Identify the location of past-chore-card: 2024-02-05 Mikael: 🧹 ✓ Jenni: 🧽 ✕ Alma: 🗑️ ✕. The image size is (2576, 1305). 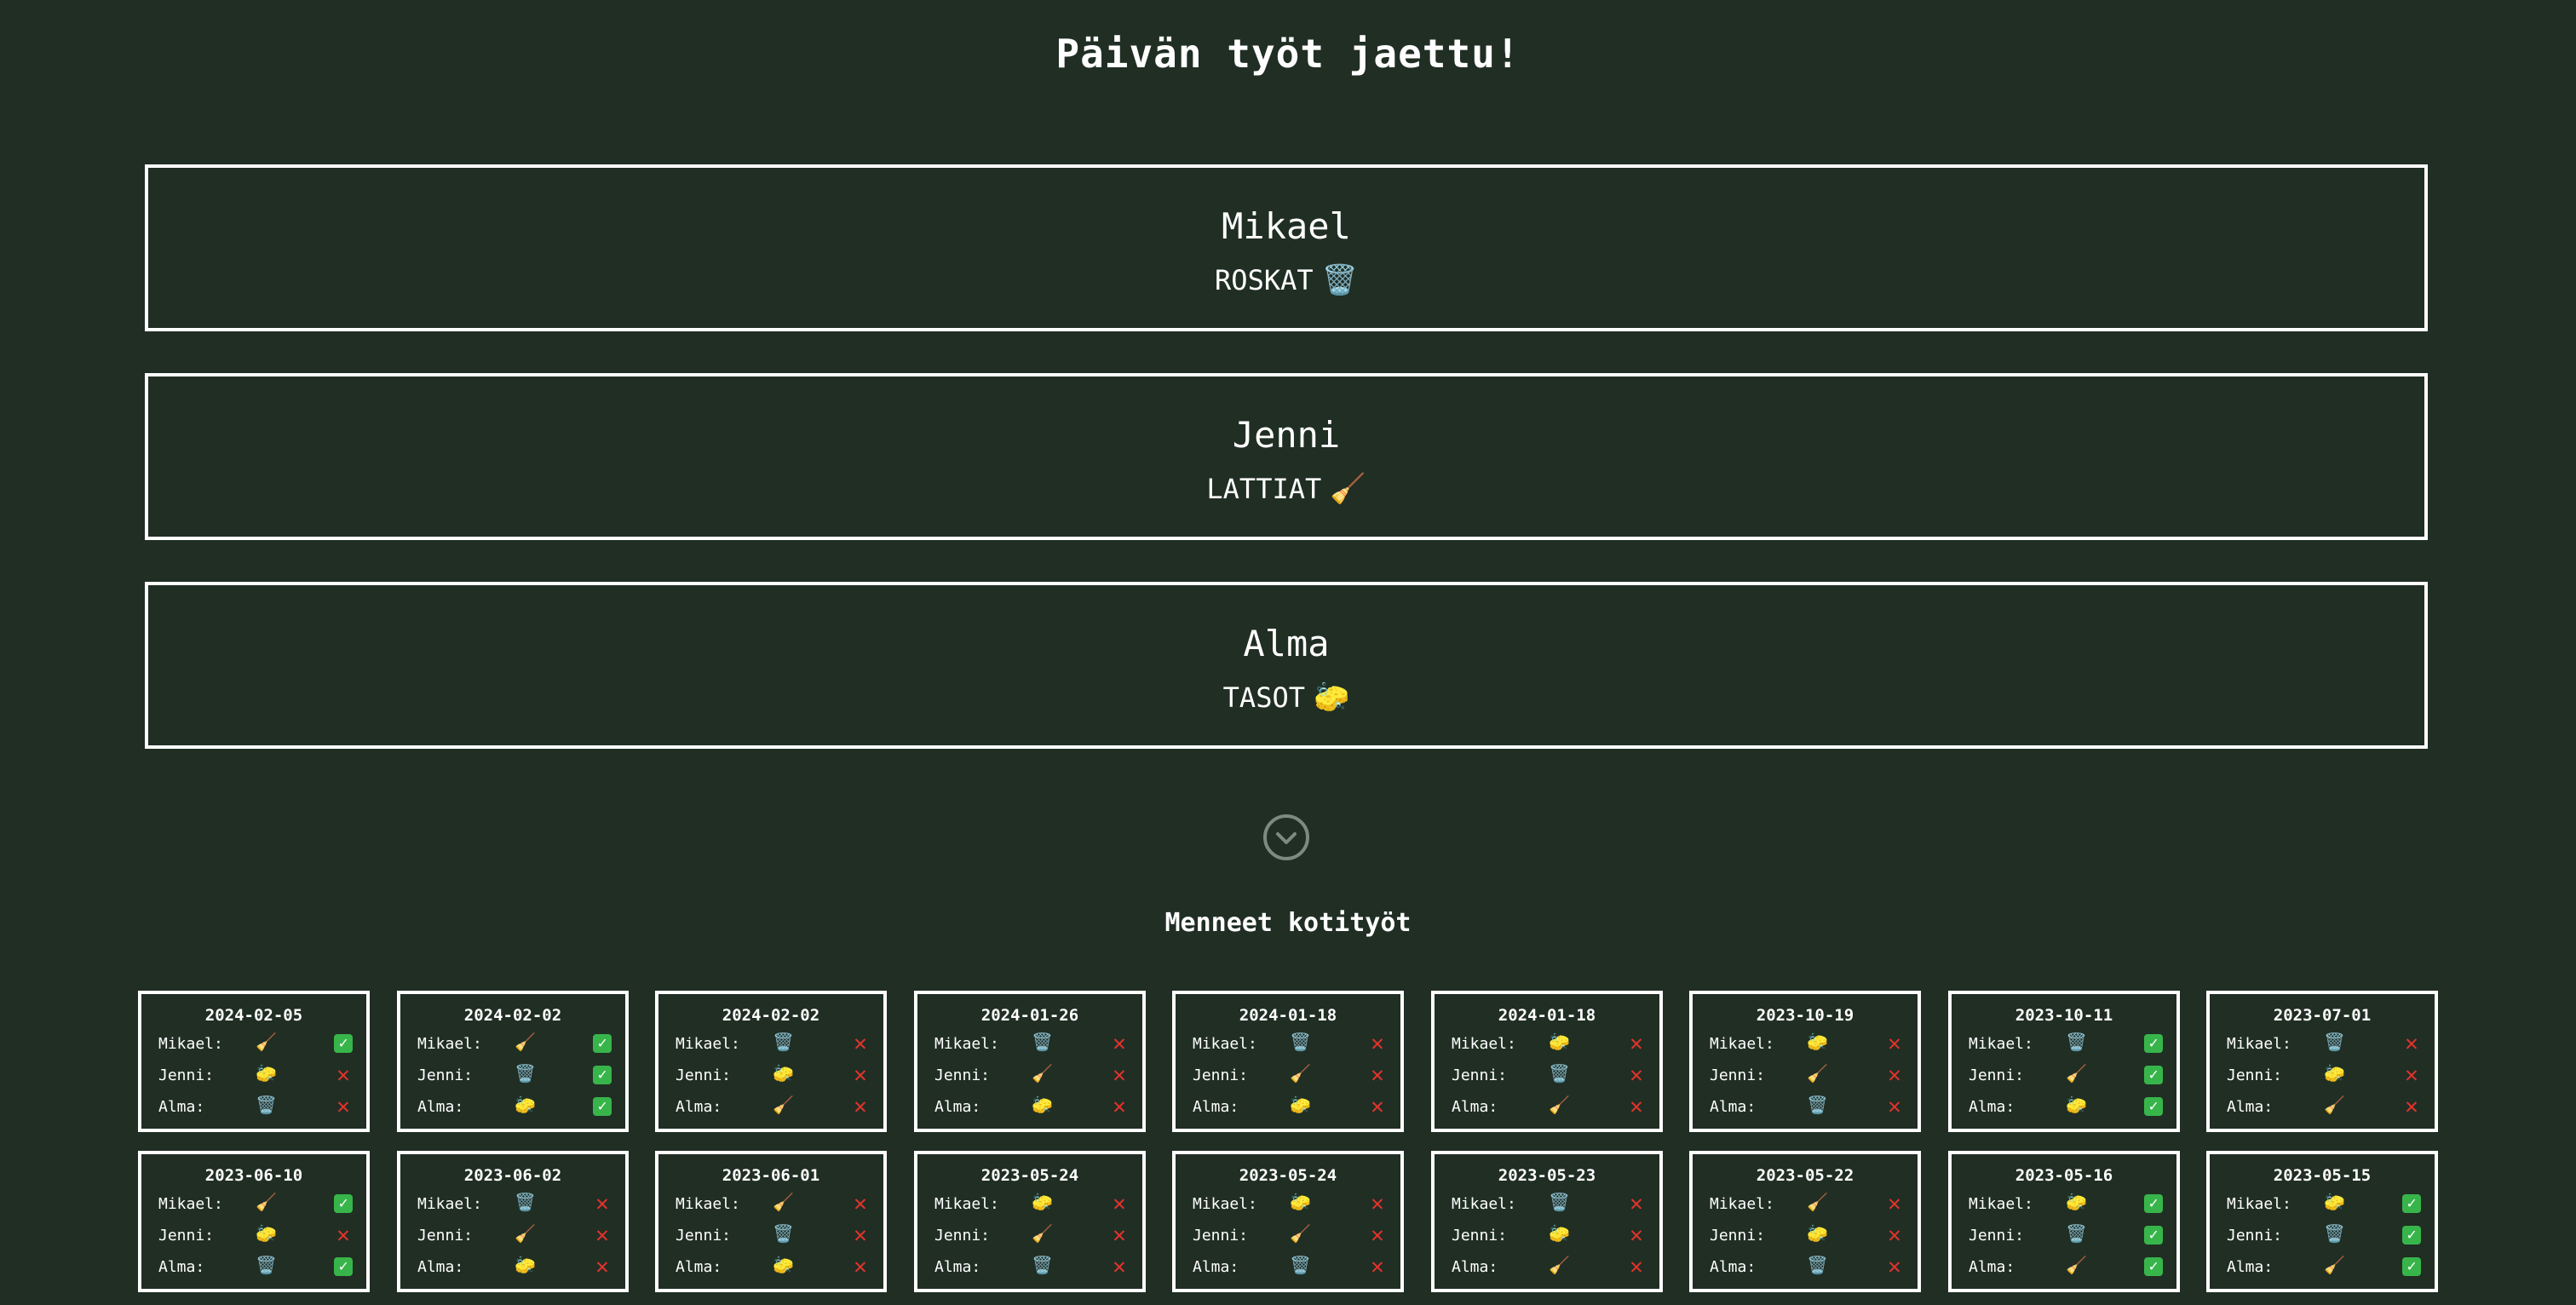
(254, 1061).